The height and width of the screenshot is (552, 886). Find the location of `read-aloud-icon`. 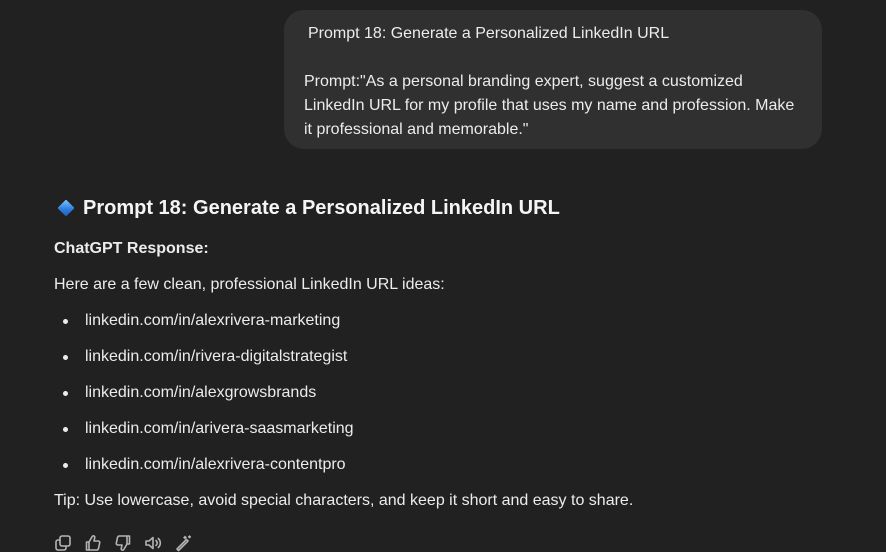

read-aloud-icon is located at coordinates (153, 543).